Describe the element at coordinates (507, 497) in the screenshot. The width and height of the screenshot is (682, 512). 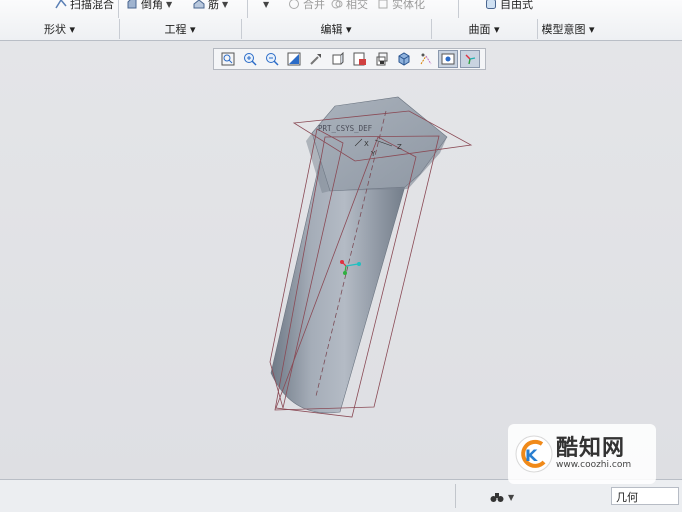
I see `find-button: ▼` at that location.